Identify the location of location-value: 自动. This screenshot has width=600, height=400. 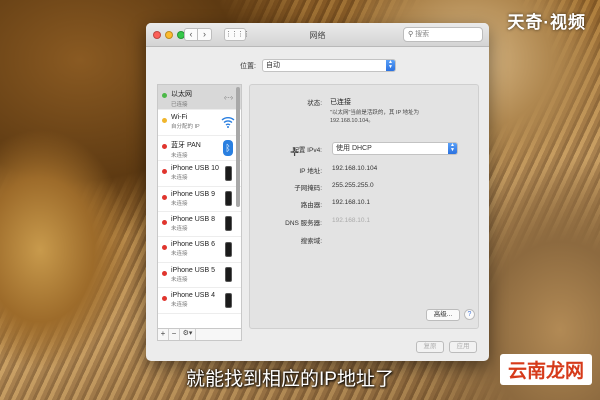
(273, 65).